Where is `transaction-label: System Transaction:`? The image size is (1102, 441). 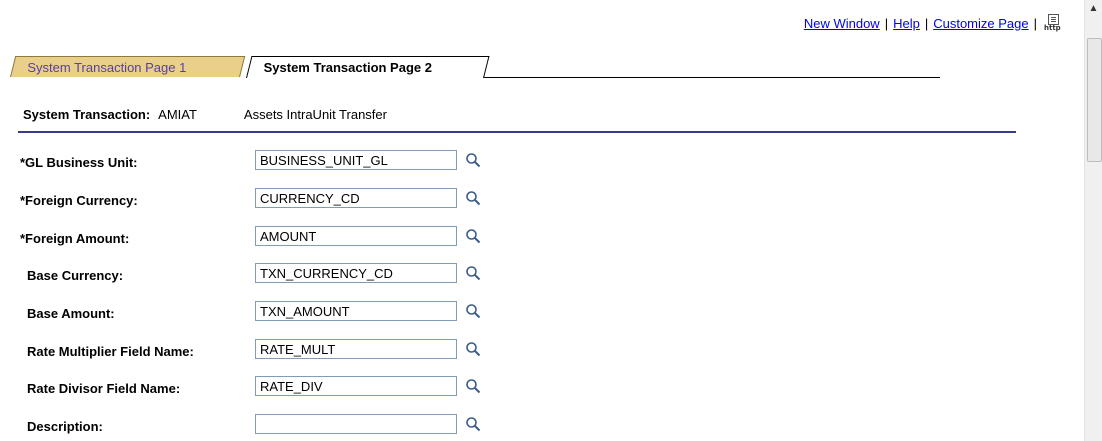 transaction-label: System Transaction: is located at coordinates (87, 114).